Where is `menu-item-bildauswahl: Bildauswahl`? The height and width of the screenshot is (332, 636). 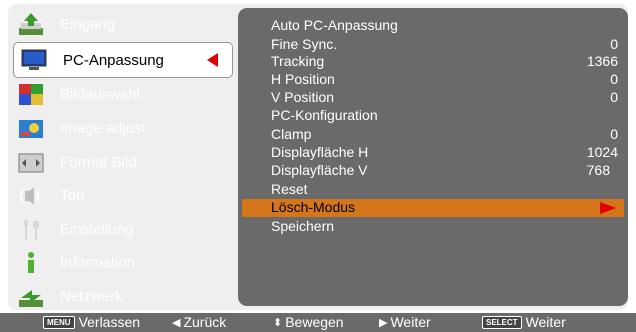
menu-item-bildauswahl: Bildauswahl is located at coordinates (122, 94).